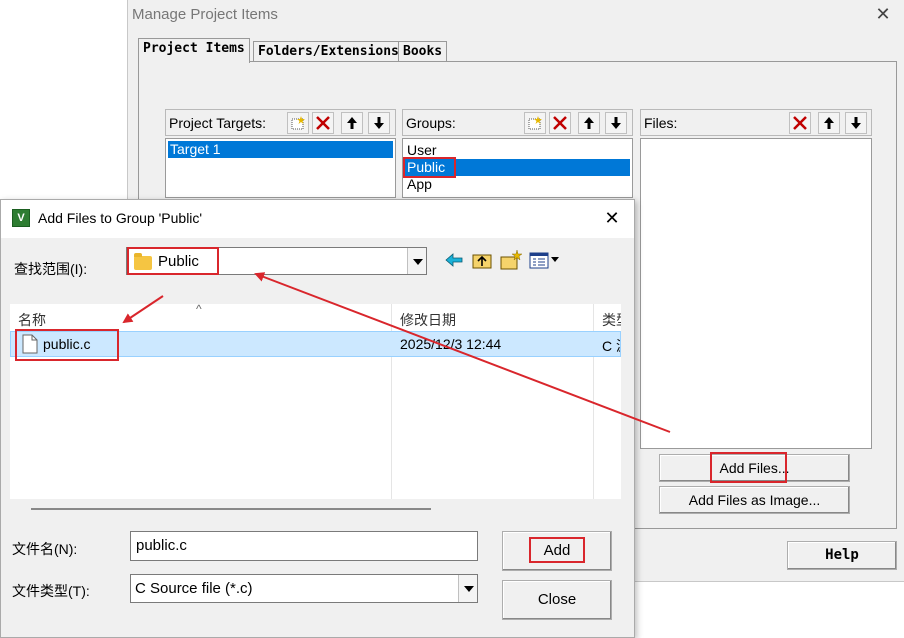 The image size is (904, 638). Describe the element at coordinates (276, 261) in the screenshot. I see `look-in-combo: Public` at that location.